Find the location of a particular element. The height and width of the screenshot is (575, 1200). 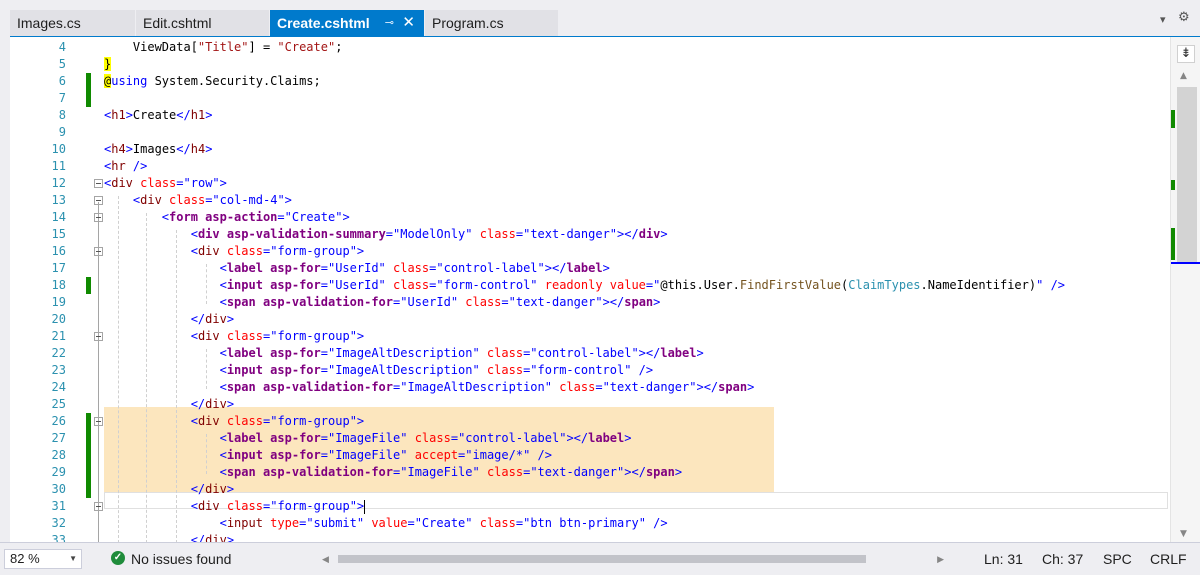

close-icon: ✕ is located at coordinates (408, 23).